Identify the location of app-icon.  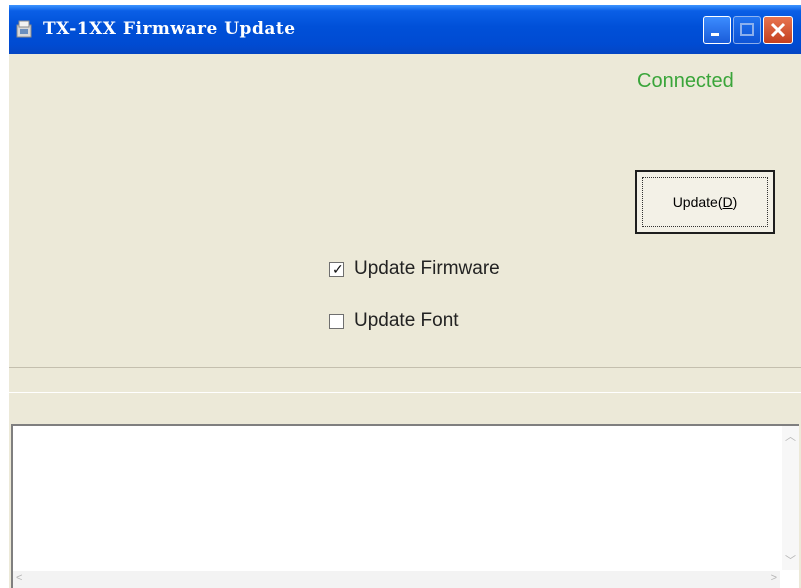
(24, 29).